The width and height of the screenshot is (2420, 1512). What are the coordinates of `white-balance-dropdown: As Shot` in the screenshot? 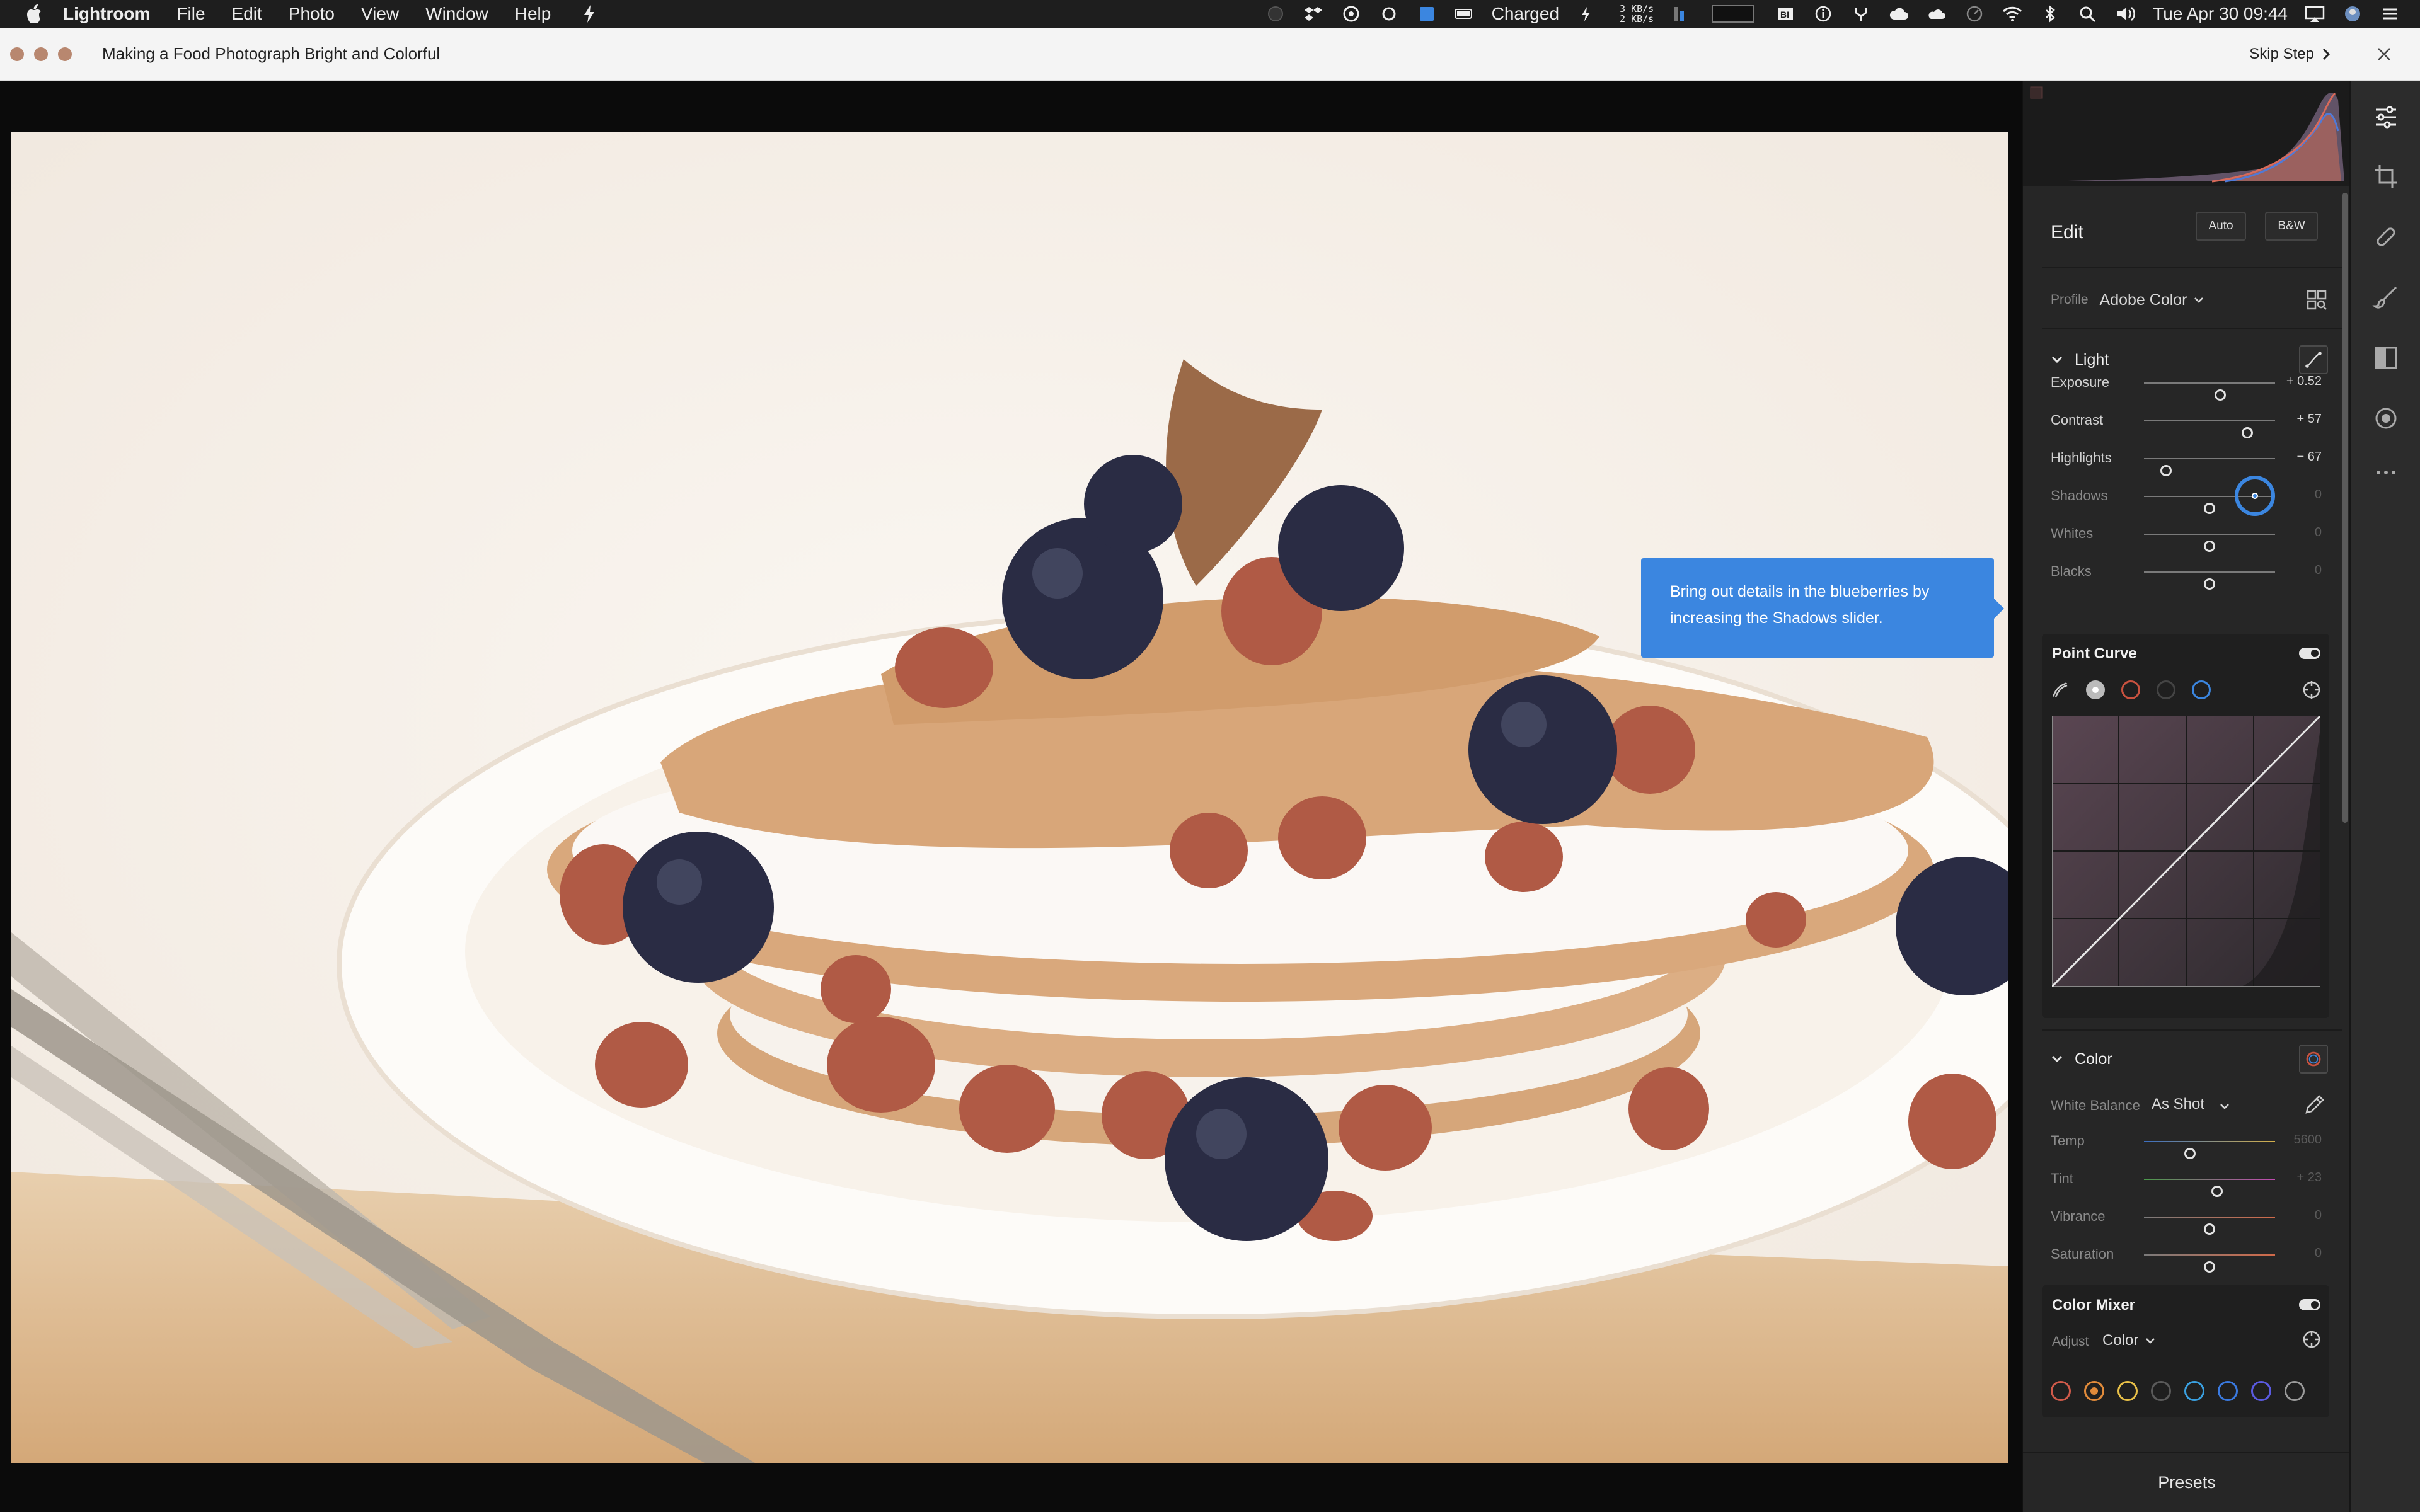 It's located at (2178, 1104).